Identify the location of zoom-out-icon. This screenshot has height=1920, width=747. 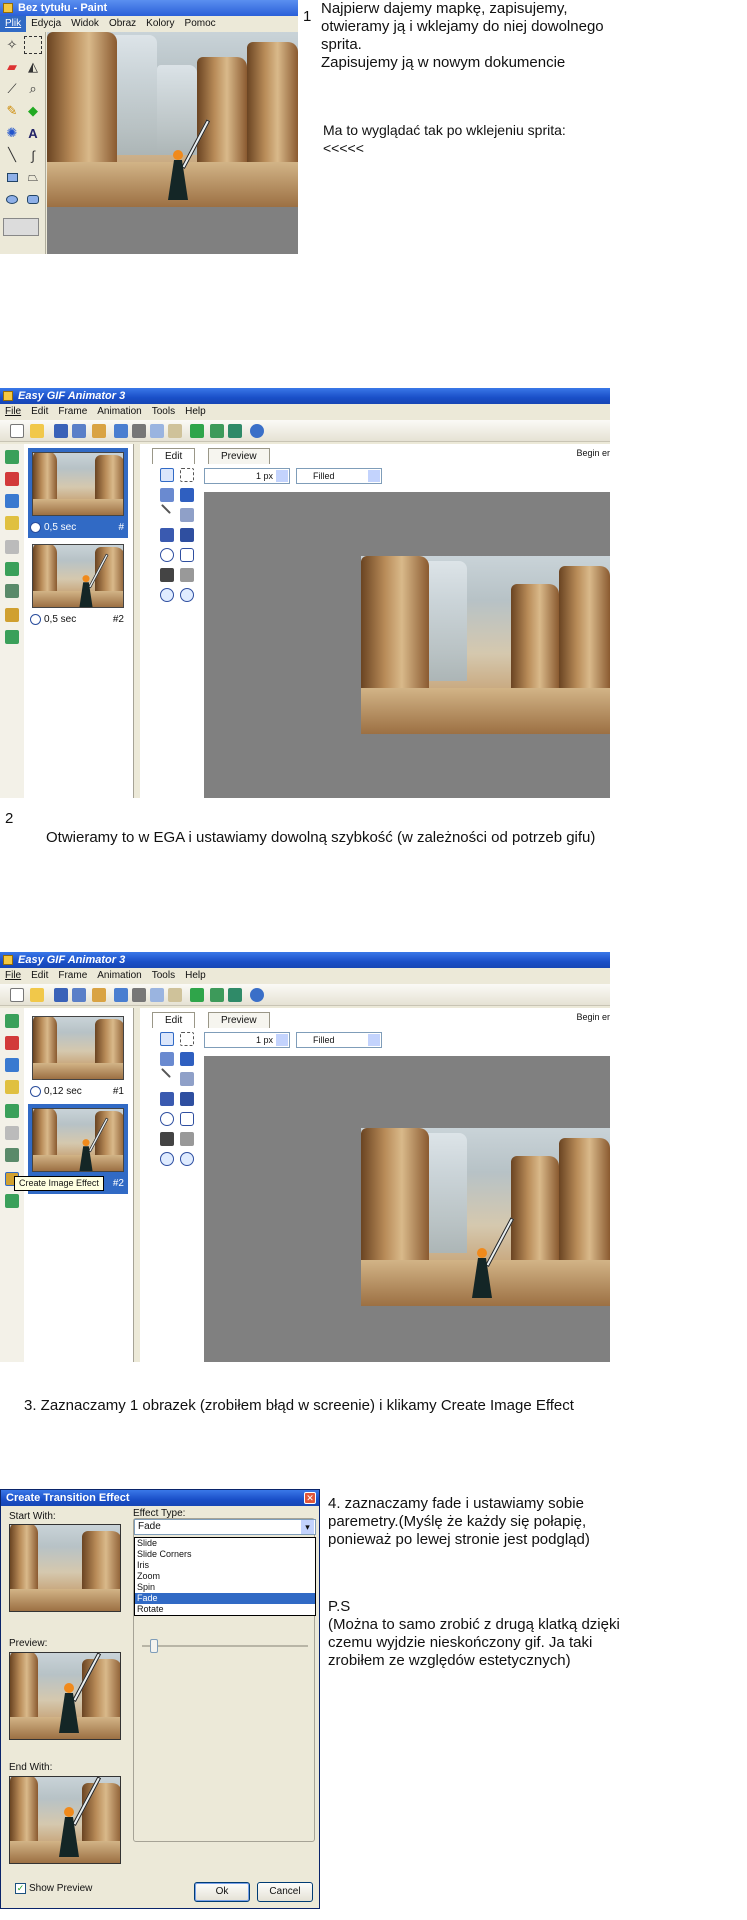
(187, 595).